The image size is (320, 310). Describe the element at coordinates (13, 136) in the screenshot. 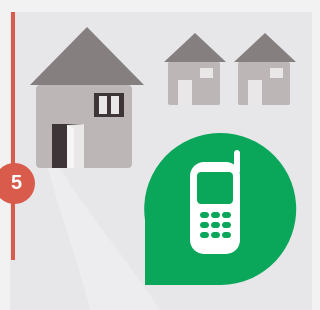

I see `timeline-line` at that location.